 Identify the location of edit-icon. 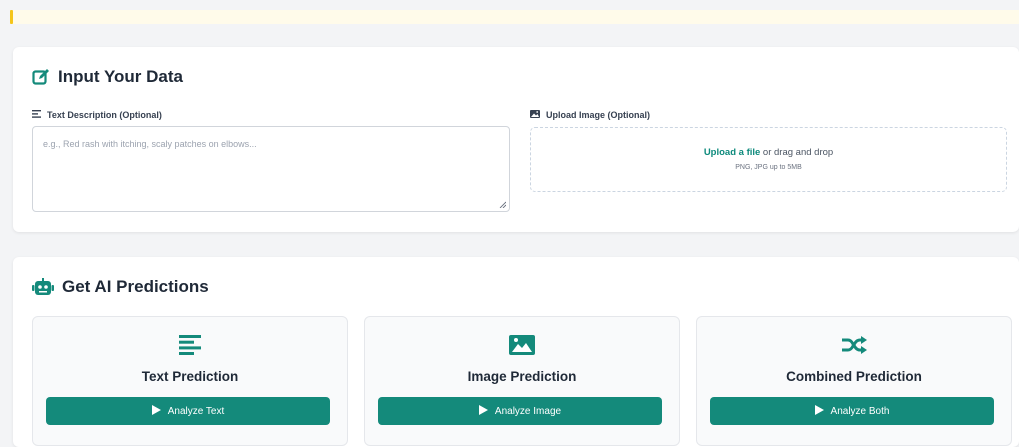
(41, 77).